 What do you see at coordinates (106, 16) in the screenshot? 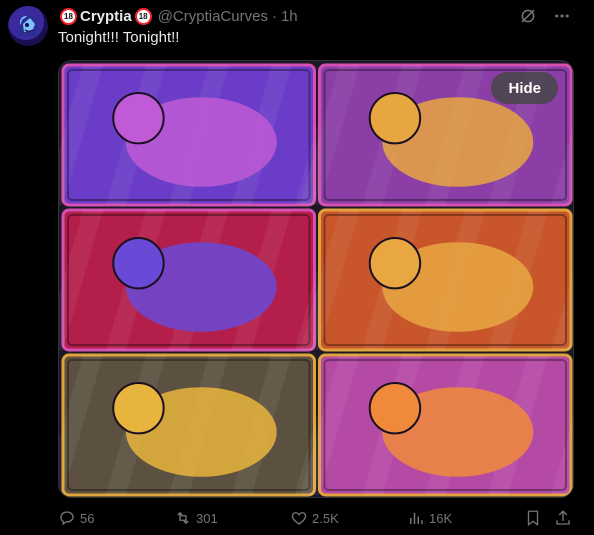
I see `display-name: Cryptia` at bounding box center [106, 16].